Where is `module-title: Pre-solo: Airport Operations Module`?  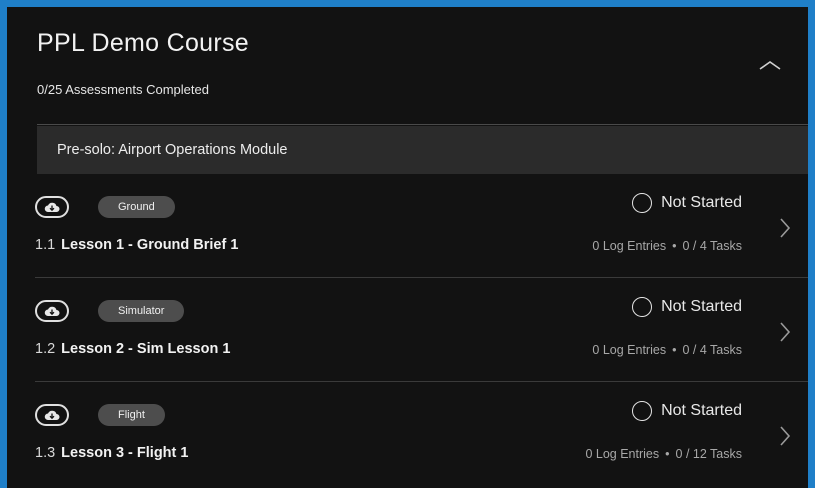 module-title: Pre-solo: Airport Operations Module is located at coordinates (172, 150).